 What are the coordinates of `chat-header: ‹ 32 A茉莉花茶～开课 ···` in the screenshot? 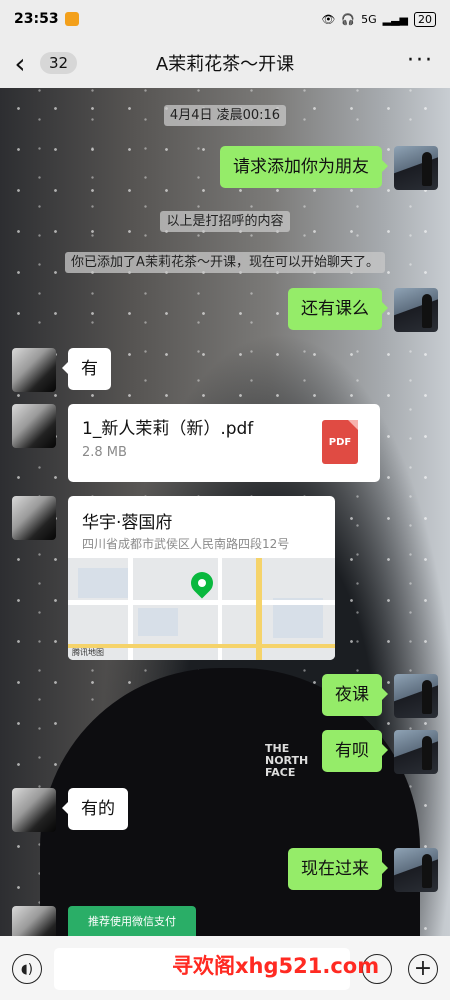 It's located at (225, 63).